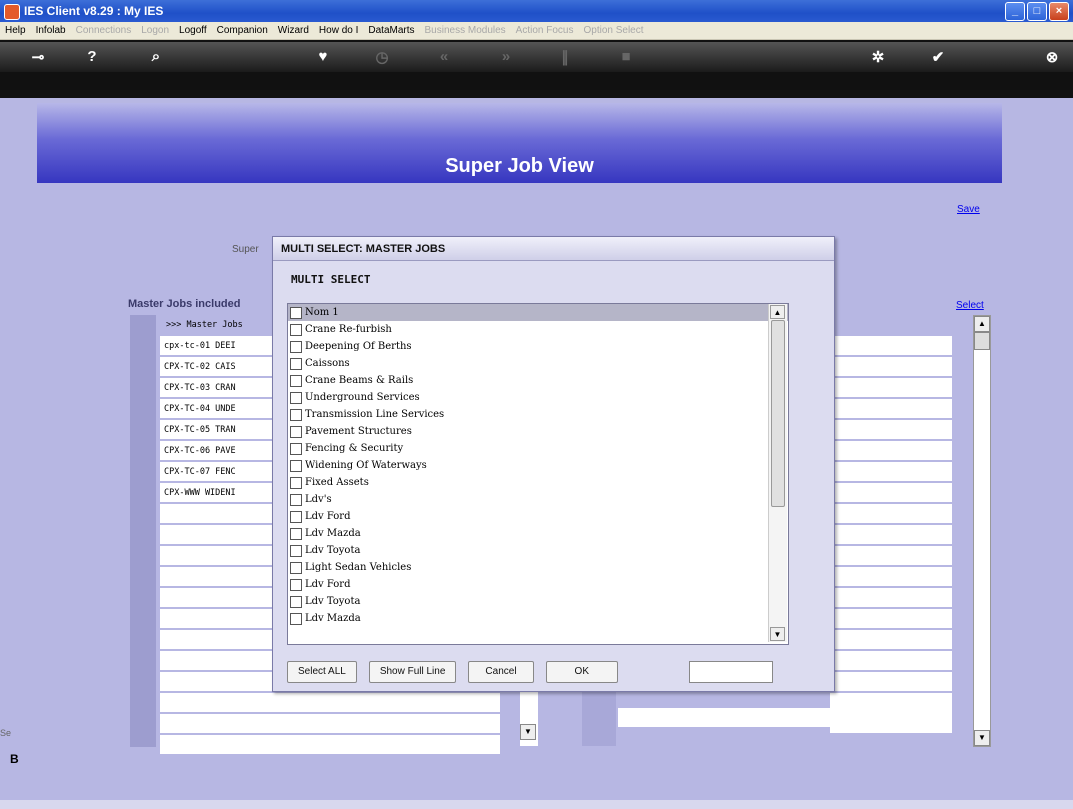  I want to click on exit-icon: ⊗, so click(1052, 57).